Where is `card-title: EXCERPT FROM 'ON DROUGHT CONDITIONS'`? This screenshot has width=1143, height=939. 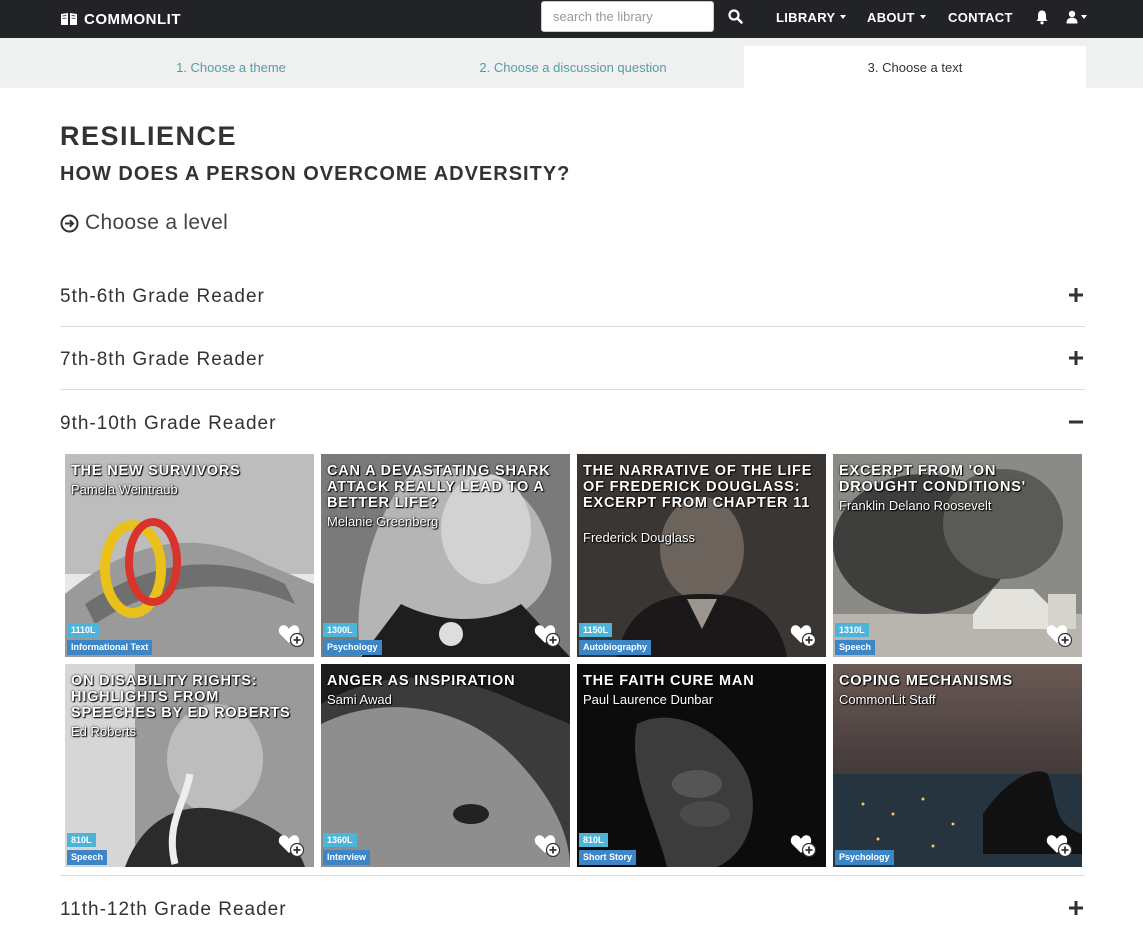
card-title: EXCERPT FROM 'ON DROUGHT CONDITIONS' is located at coordinates (933, 479).